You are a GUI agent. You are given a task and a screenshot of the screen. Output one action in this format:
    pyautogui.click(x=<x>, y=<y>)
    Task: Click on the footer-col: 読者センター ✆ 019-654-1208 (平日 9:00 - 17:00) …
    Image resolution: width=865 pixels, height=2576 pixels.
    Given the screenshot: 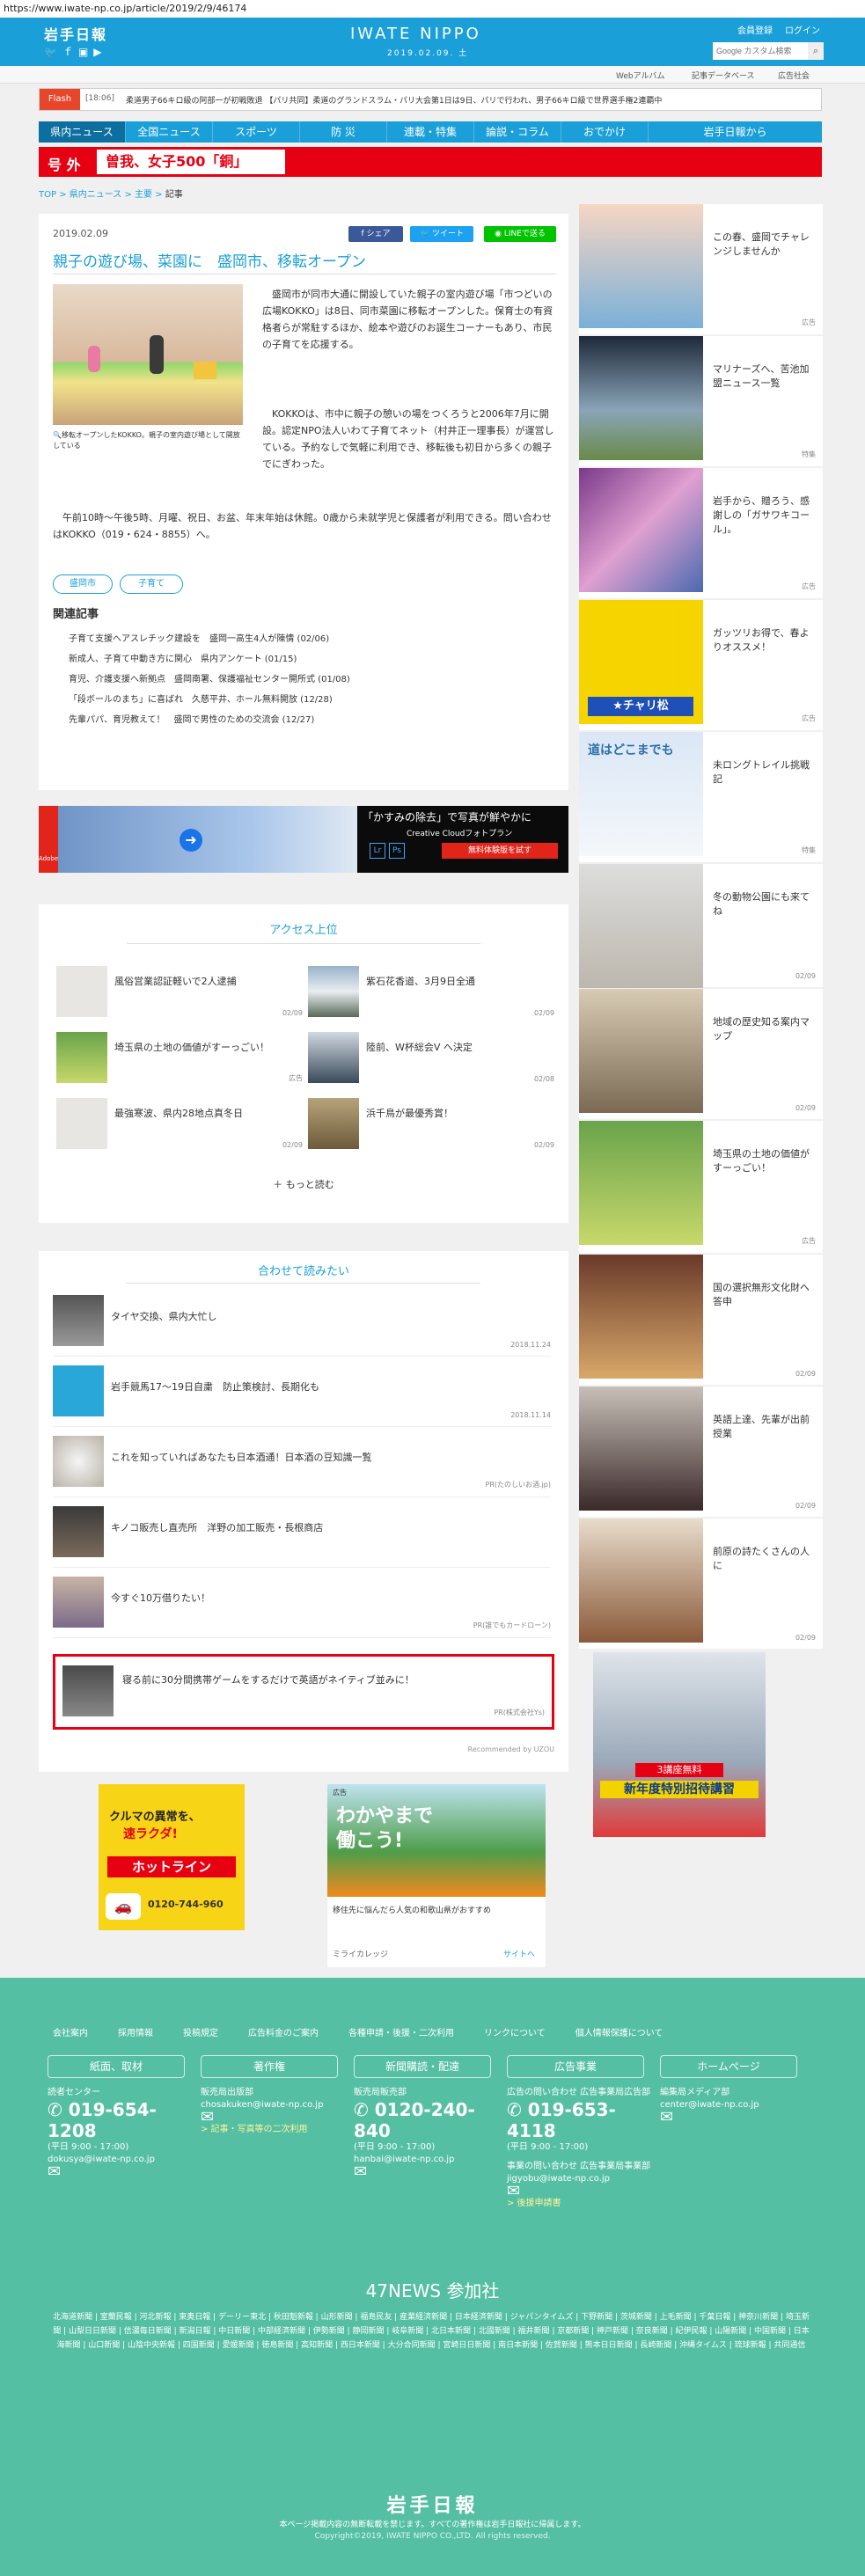 What is the action you would take?
    pyautogui.click(x=121, y=2133)
    